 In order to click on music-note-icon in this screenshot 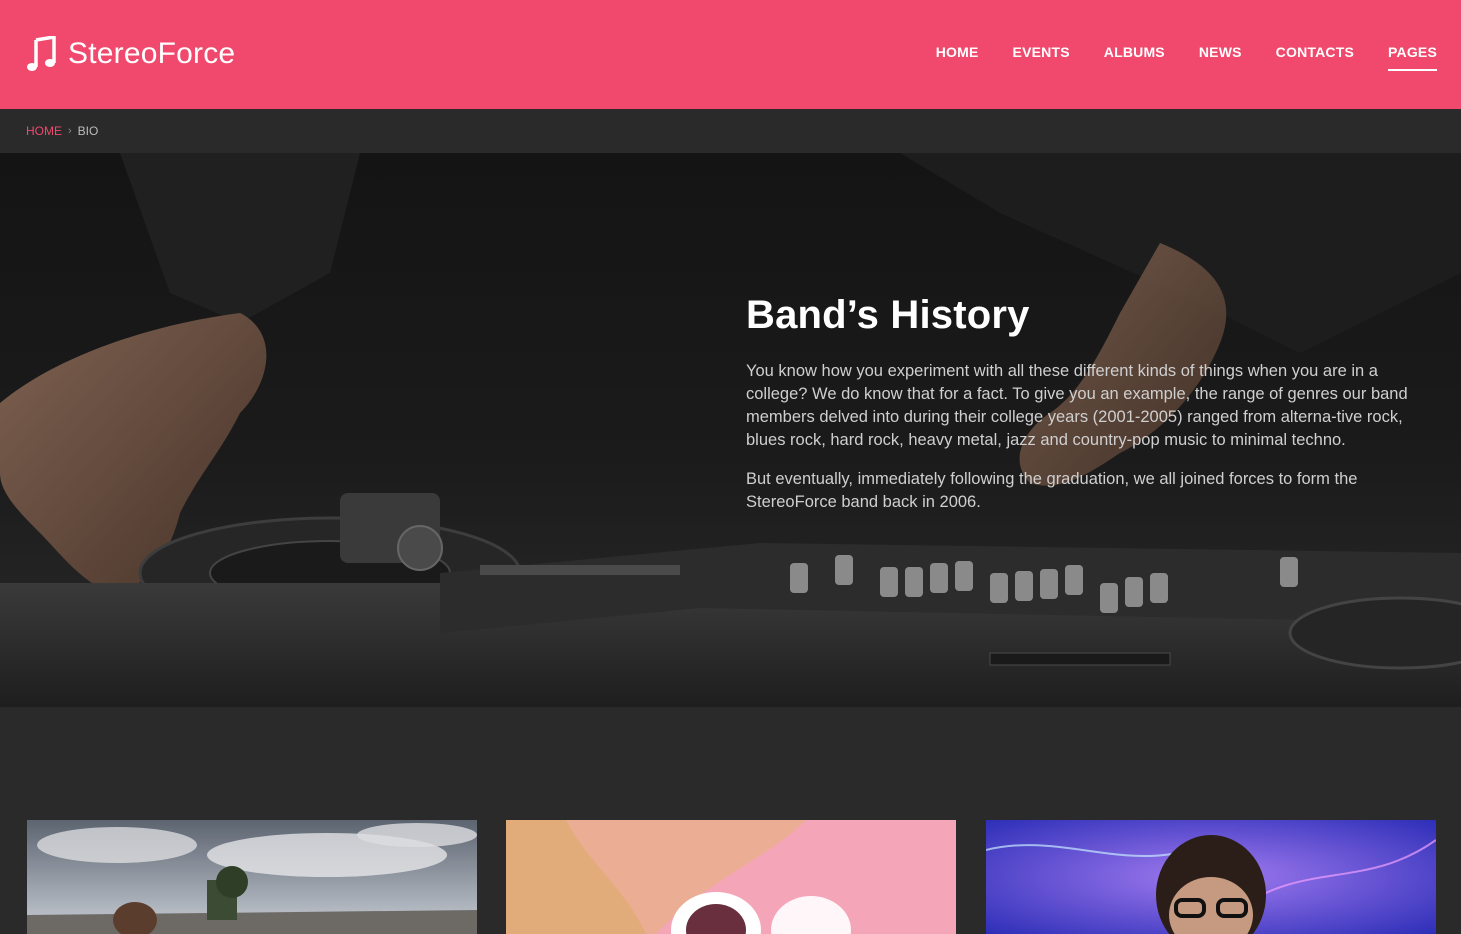, I will do `click(42, 54)`.